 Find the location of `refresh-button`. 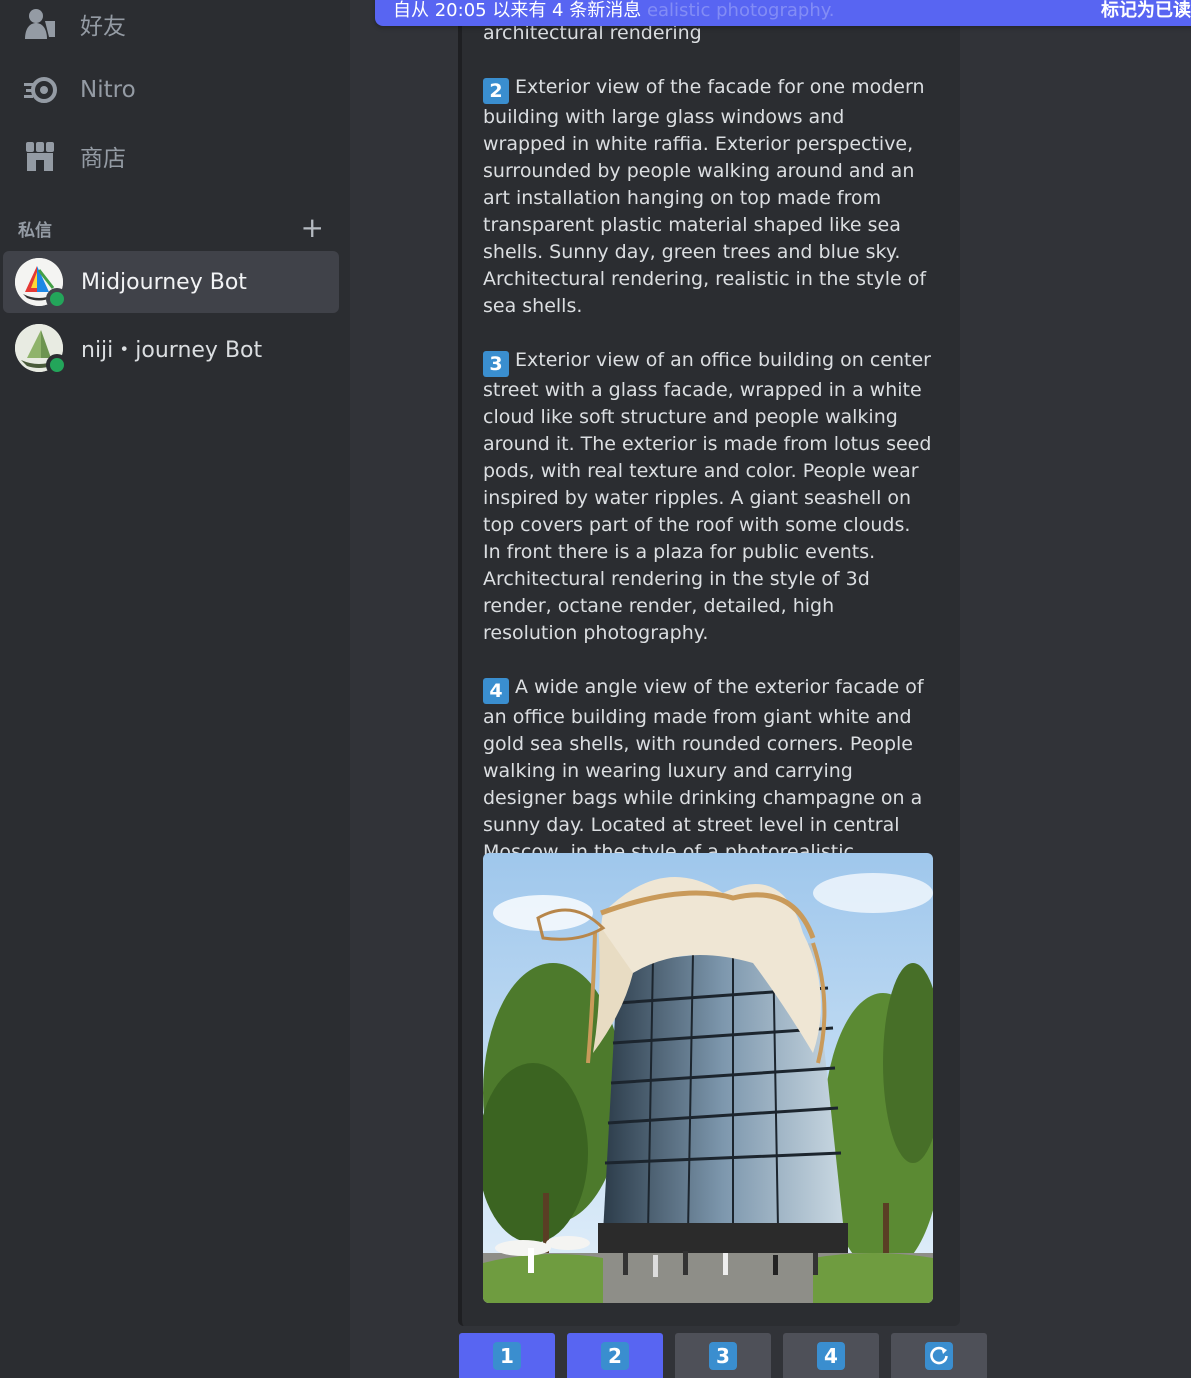

refresh-button is located at coordinates (939, 1355).